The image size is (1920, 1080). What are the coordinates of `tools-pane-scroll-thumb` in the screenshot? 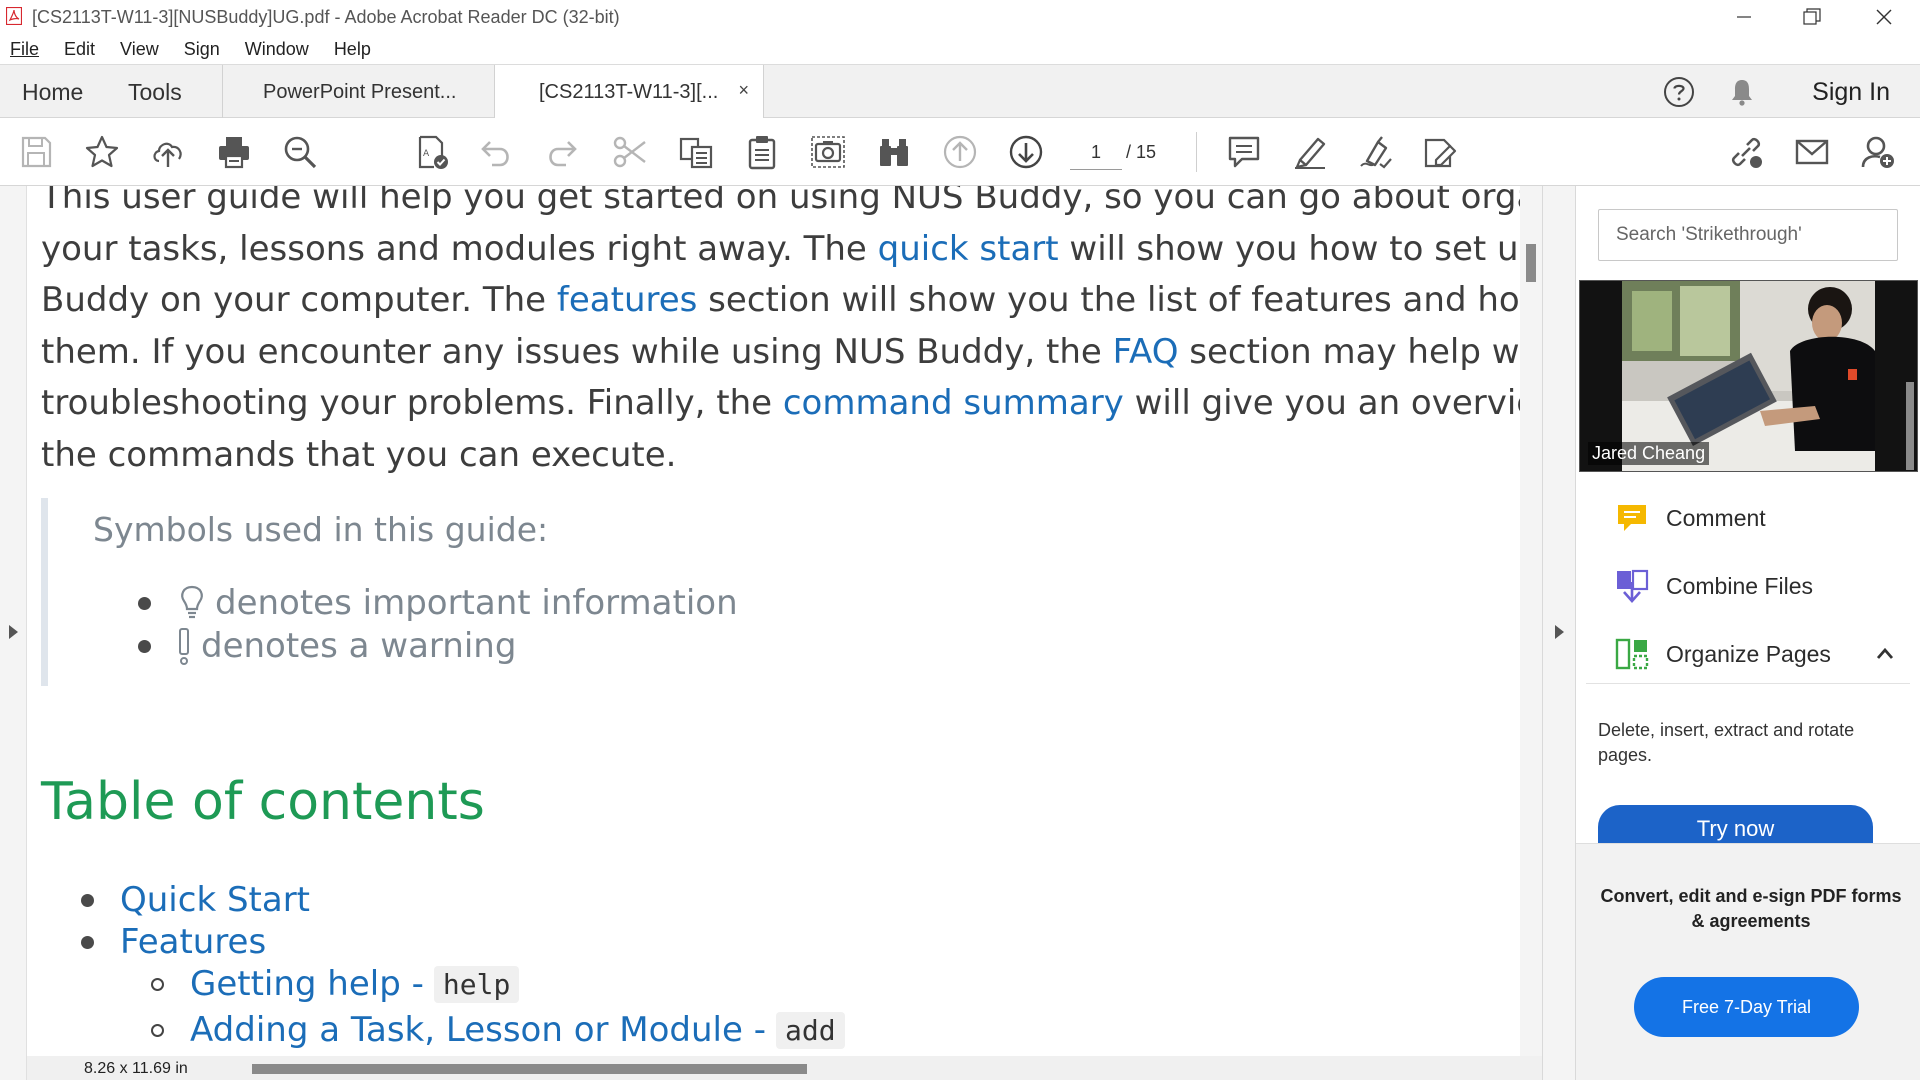 It's located at (1910, 426).